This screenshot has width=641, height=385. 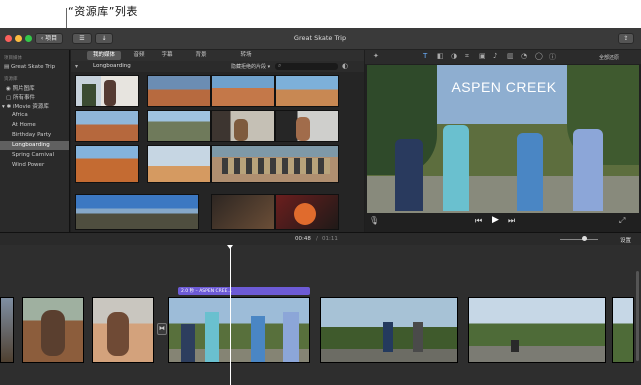 What do you see at coordinates (23, 98) in the screenshot?
I see `sidebar-item-label: 所有事件` at bounding box center [23, 98].